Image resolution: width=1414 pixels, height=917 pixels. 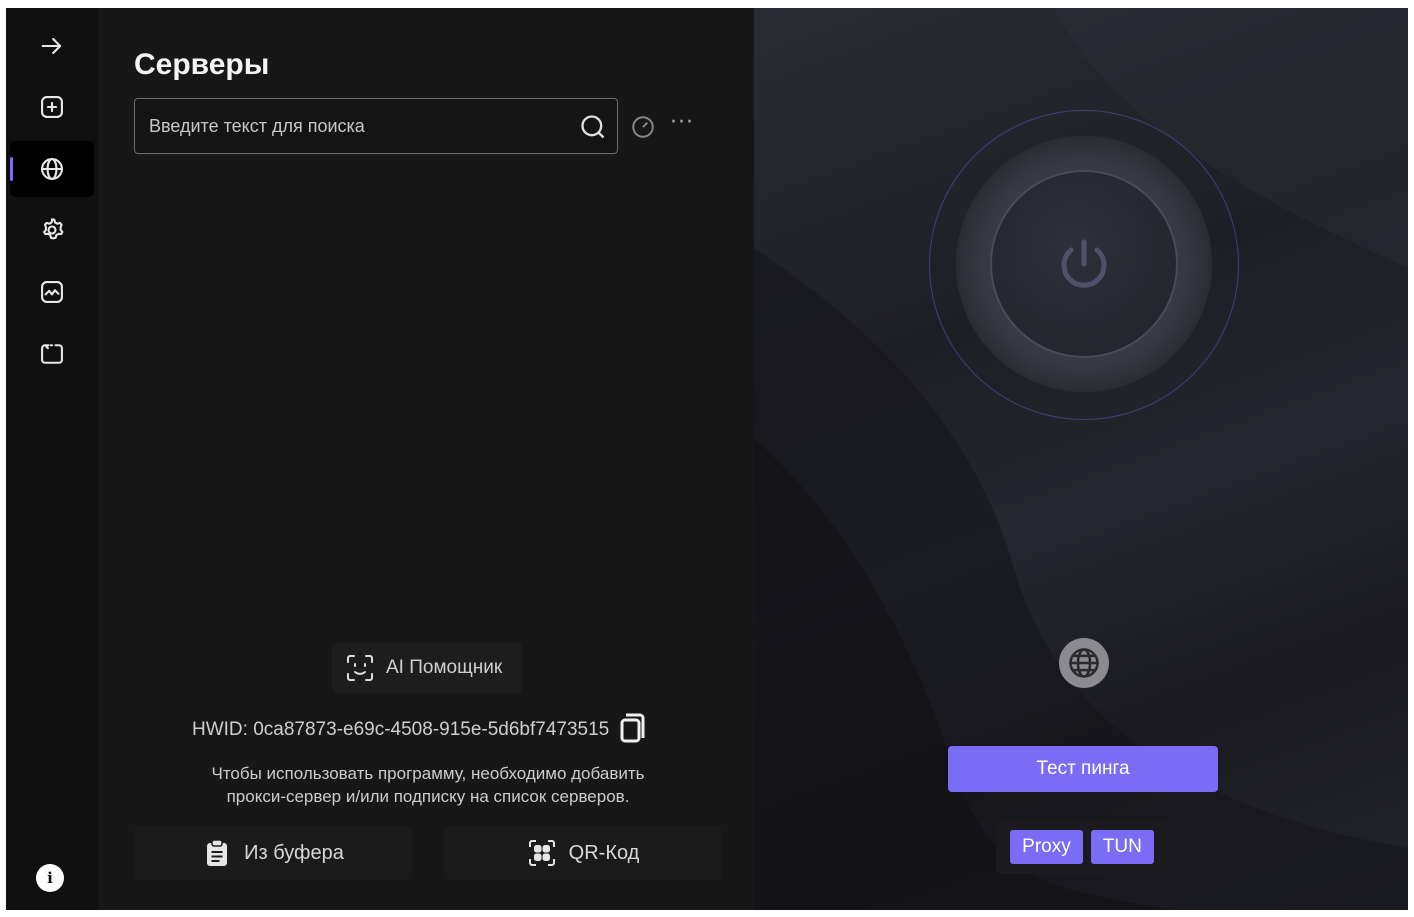 I want to click on ai-assistant-label: AI Помощник, so click(x=444, y=667).